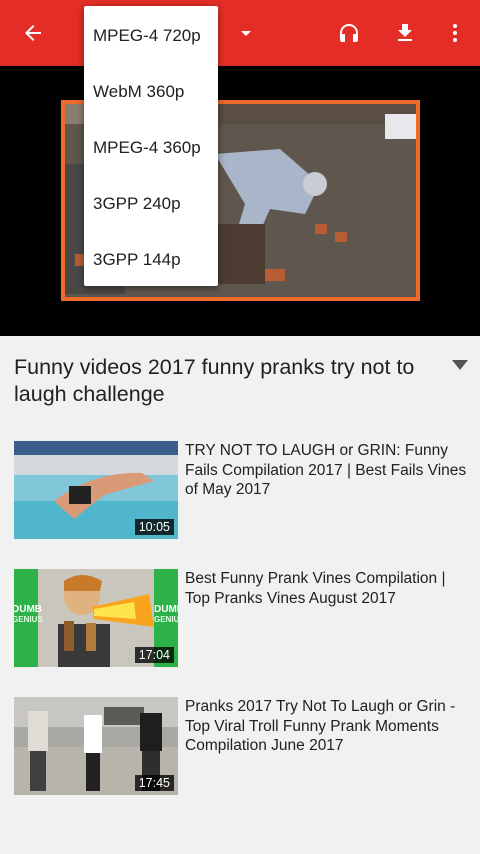 Image resolution: width=480 pixels, height=854 pixels. What do you see at coordinates (151, 204) in the screenshot?
I see `menu-item-3gpp-240p: 3GPP 240p` at bounding box center [151, 204].